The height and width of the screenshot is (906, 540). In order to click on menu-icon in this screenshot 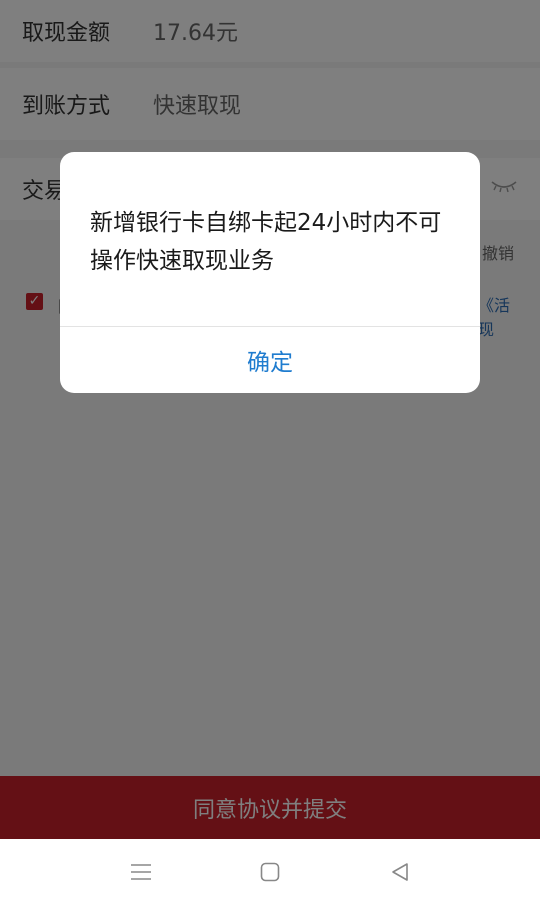, I will do `click(141, 872)`.